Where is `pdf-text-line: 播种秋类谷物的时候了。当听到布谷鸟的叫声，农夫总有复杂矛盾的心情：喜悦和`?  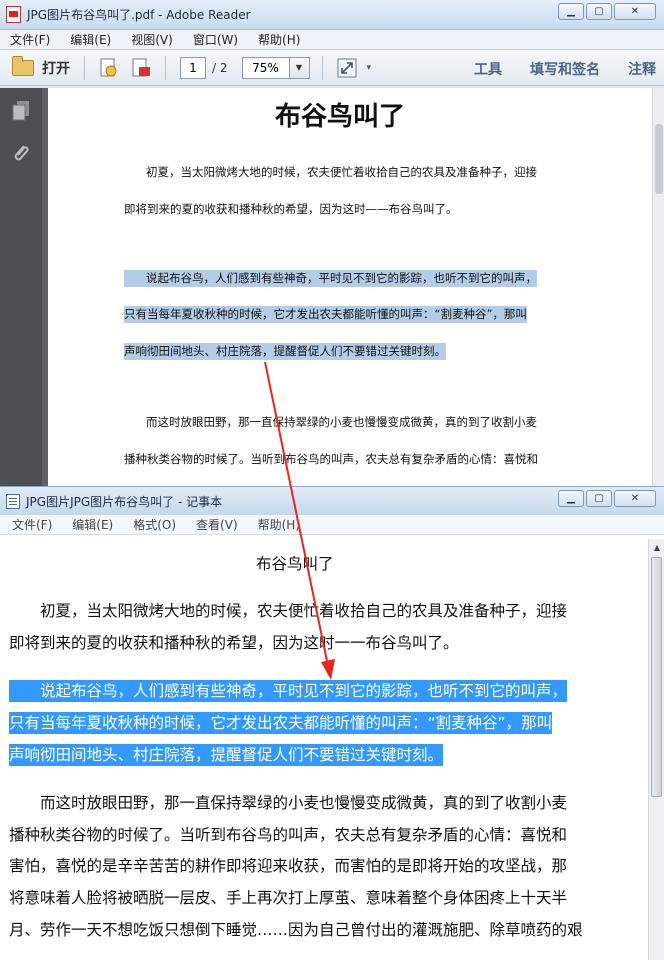
pdf-text-line: 播种秋类谷物的时候了。当听到布谷鸟的叫声，农夫总有复杂矛盾的心情：喜悦和 is located at coordinates (331, 459).